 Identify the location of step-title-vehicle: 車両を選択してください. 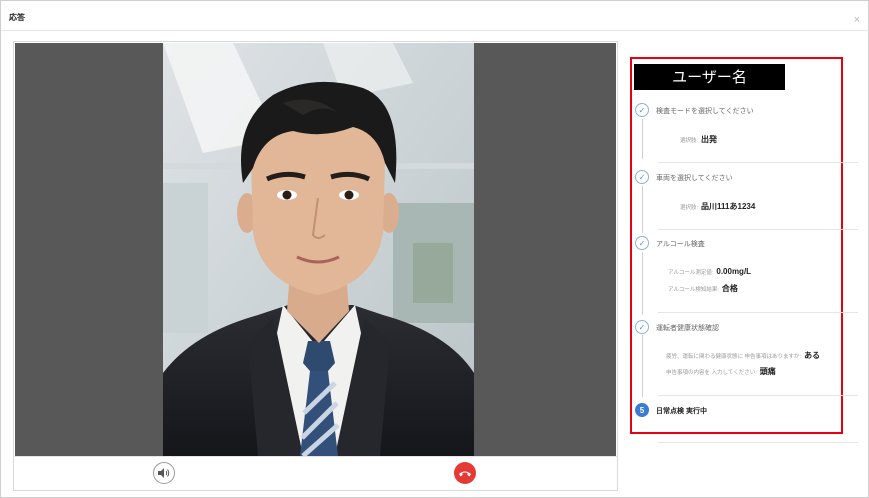
(694, 178).